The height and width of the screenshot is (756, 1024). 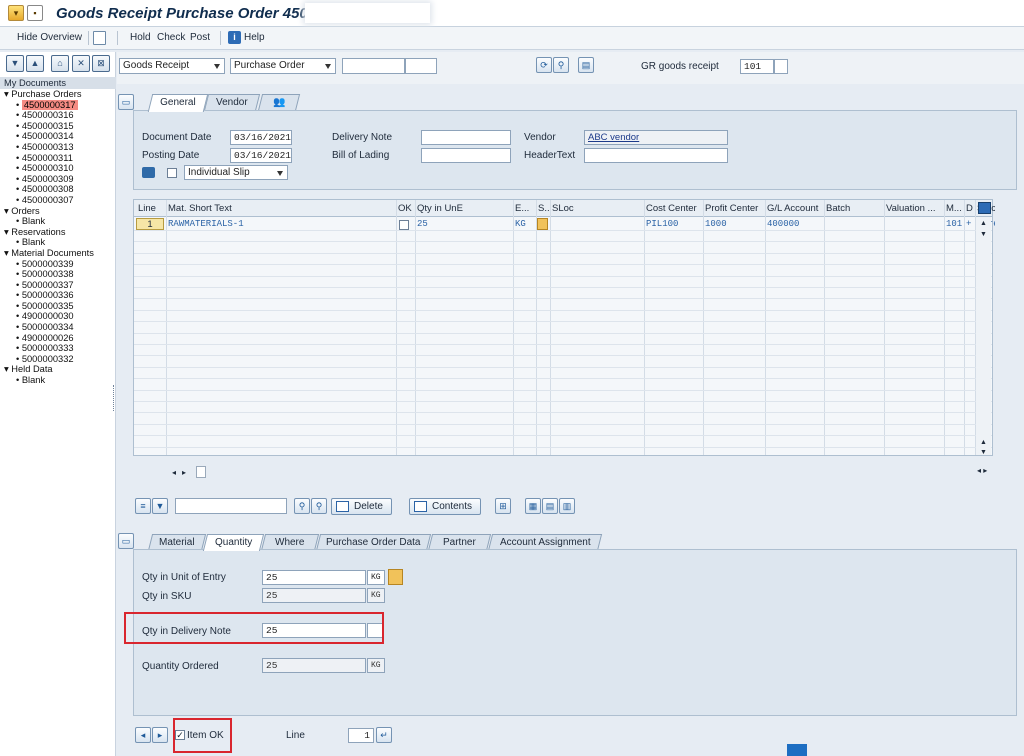 I want to click on expand-all-icon: ⊞, so click(x=503, y=506).